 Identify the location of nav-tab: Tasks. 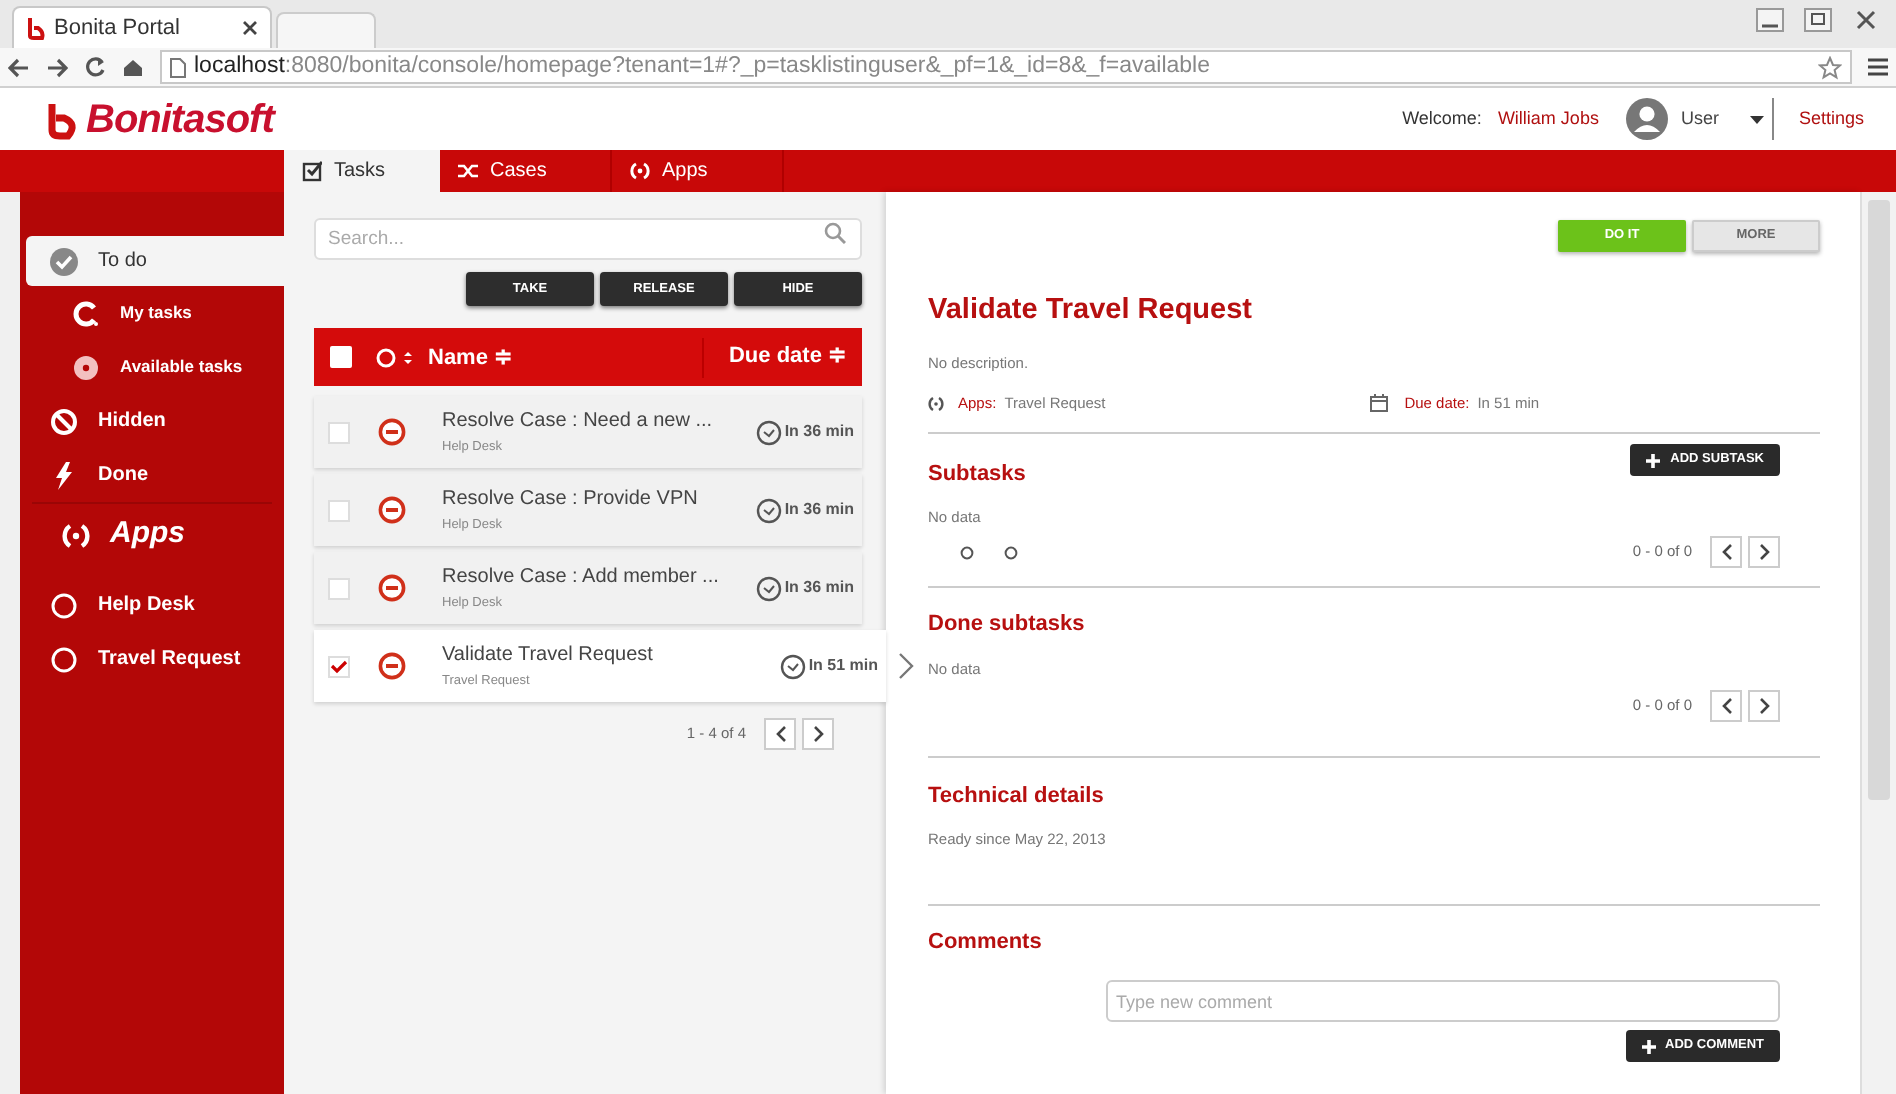
(362, 171).